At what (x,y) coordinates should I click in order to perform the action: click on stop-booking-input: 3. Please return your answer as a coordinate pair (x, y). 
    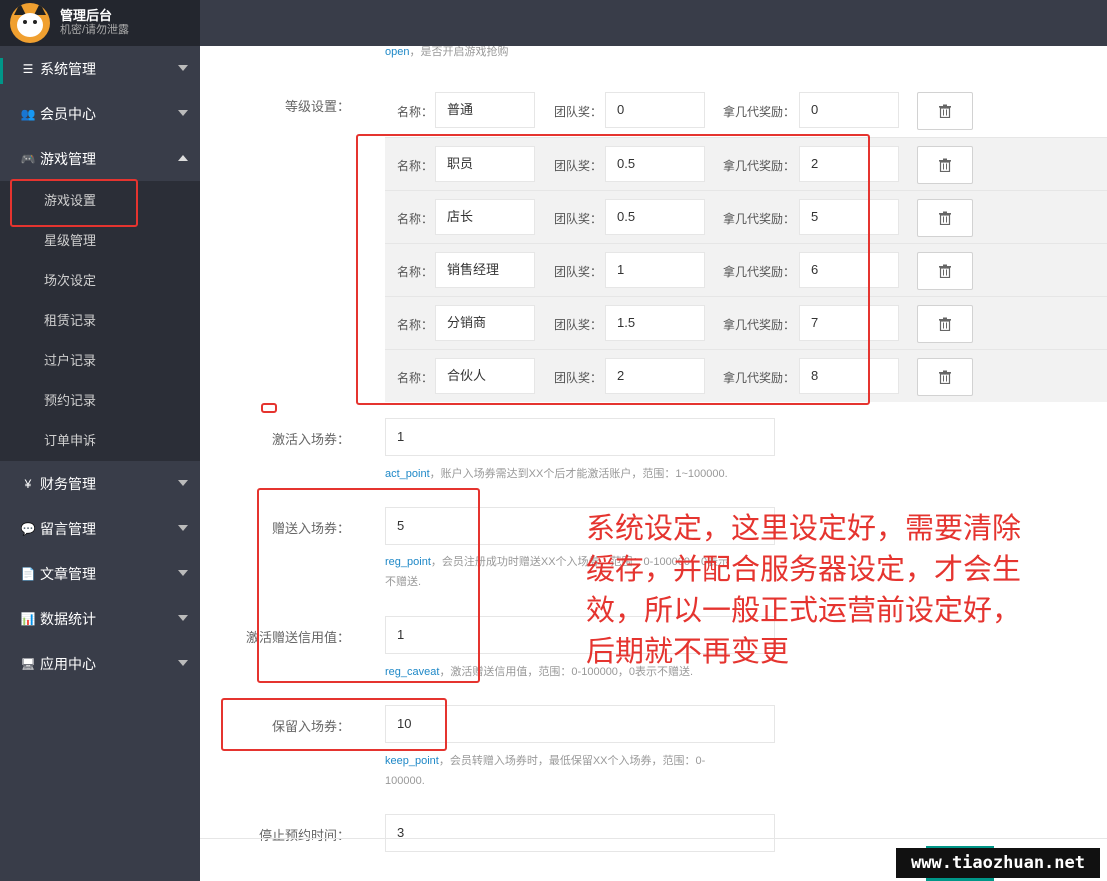
    Looking at the image, I should click on (580, 833).